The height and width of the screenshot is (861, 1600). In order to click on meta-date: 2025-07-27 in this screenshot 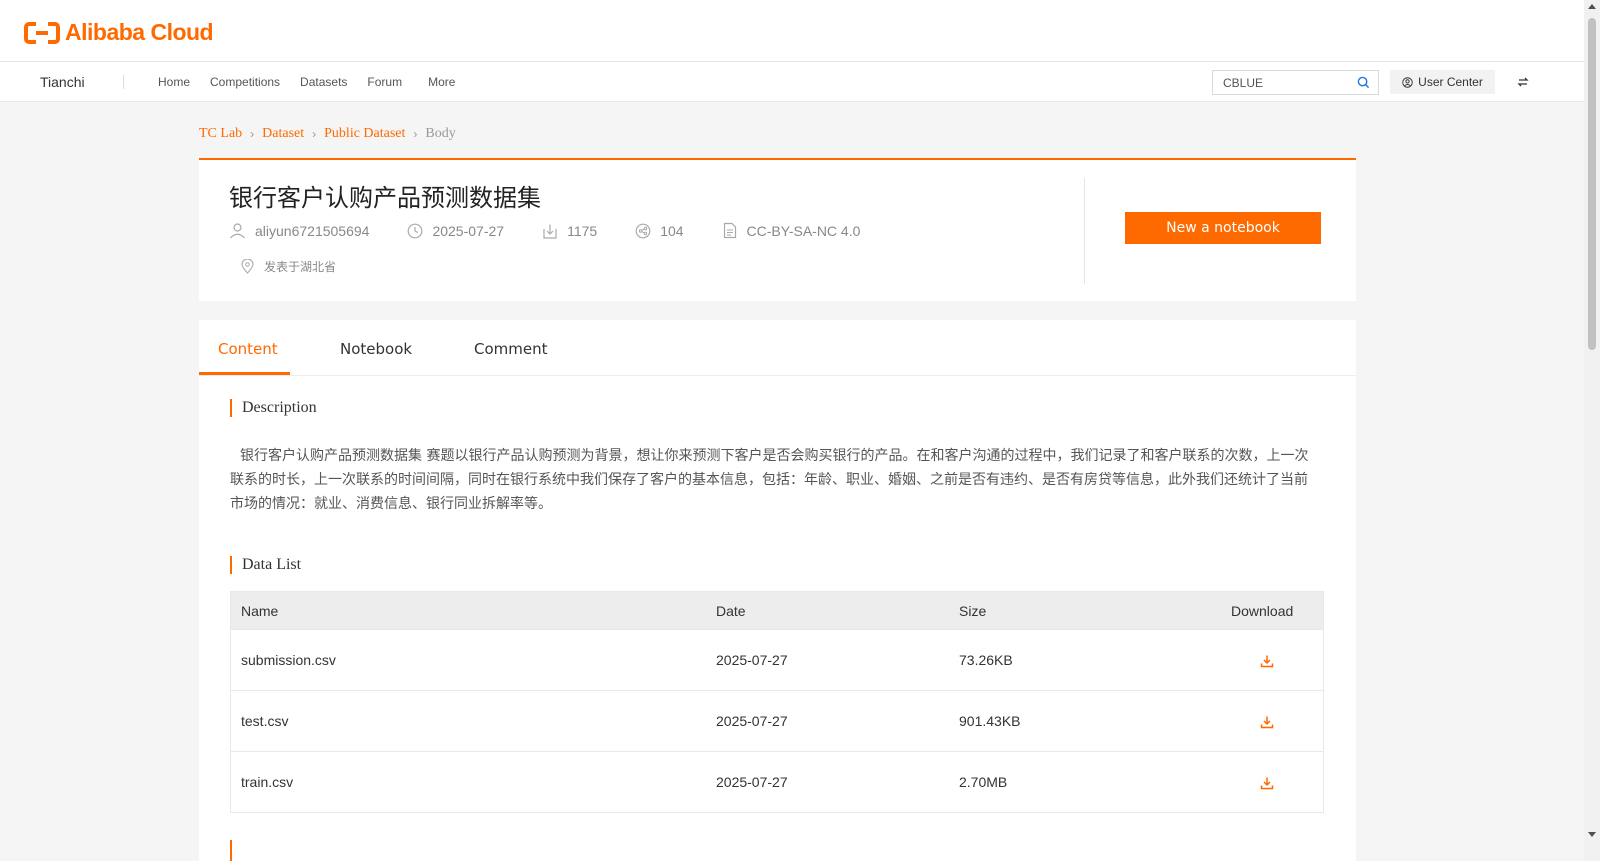, I will do `click(455, 231)`.